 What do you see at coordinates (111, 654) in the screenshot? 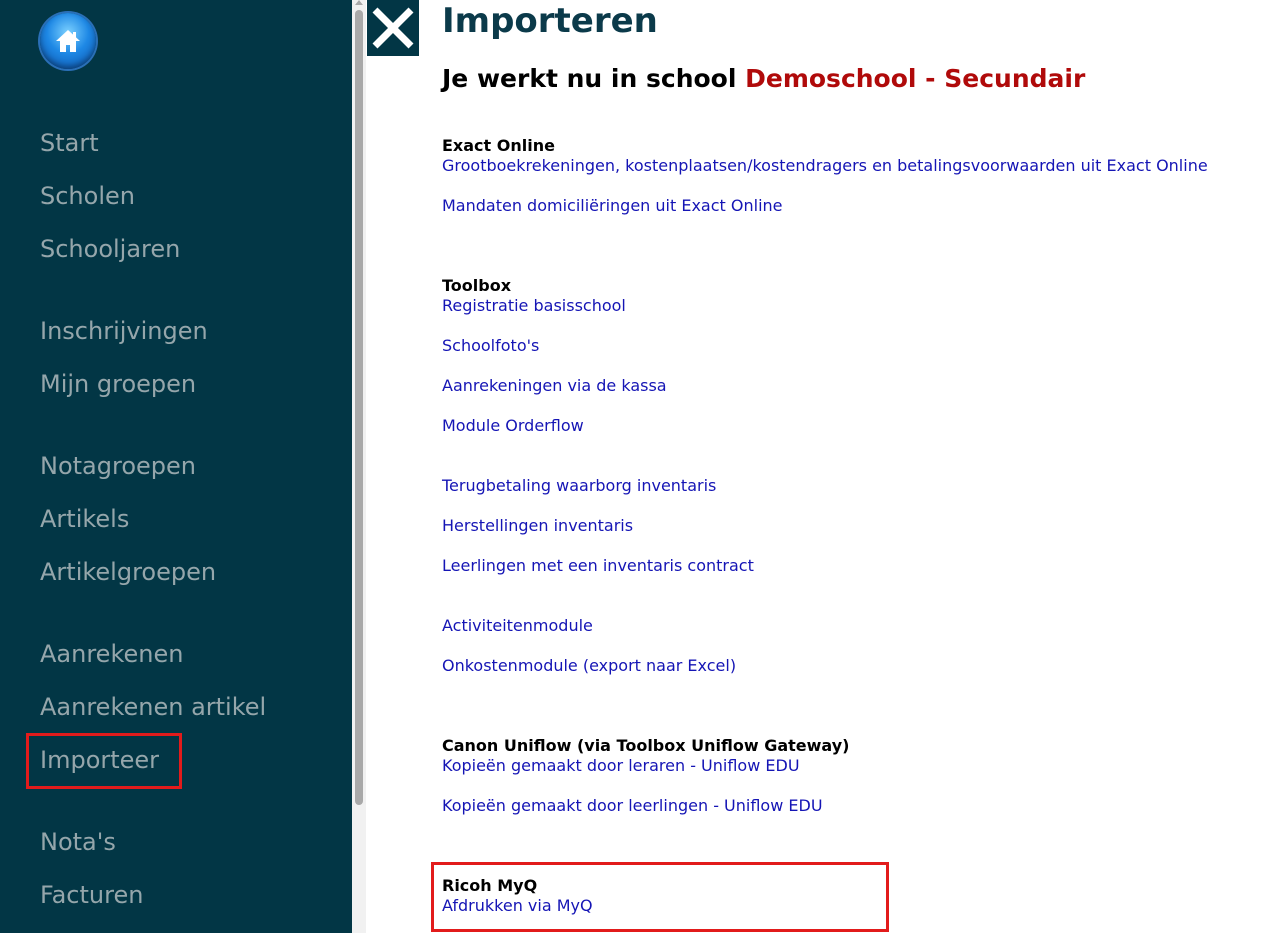
I see `sidebar-item-aanrekenen: Aanrekenen` at bounding box center [111, 654].